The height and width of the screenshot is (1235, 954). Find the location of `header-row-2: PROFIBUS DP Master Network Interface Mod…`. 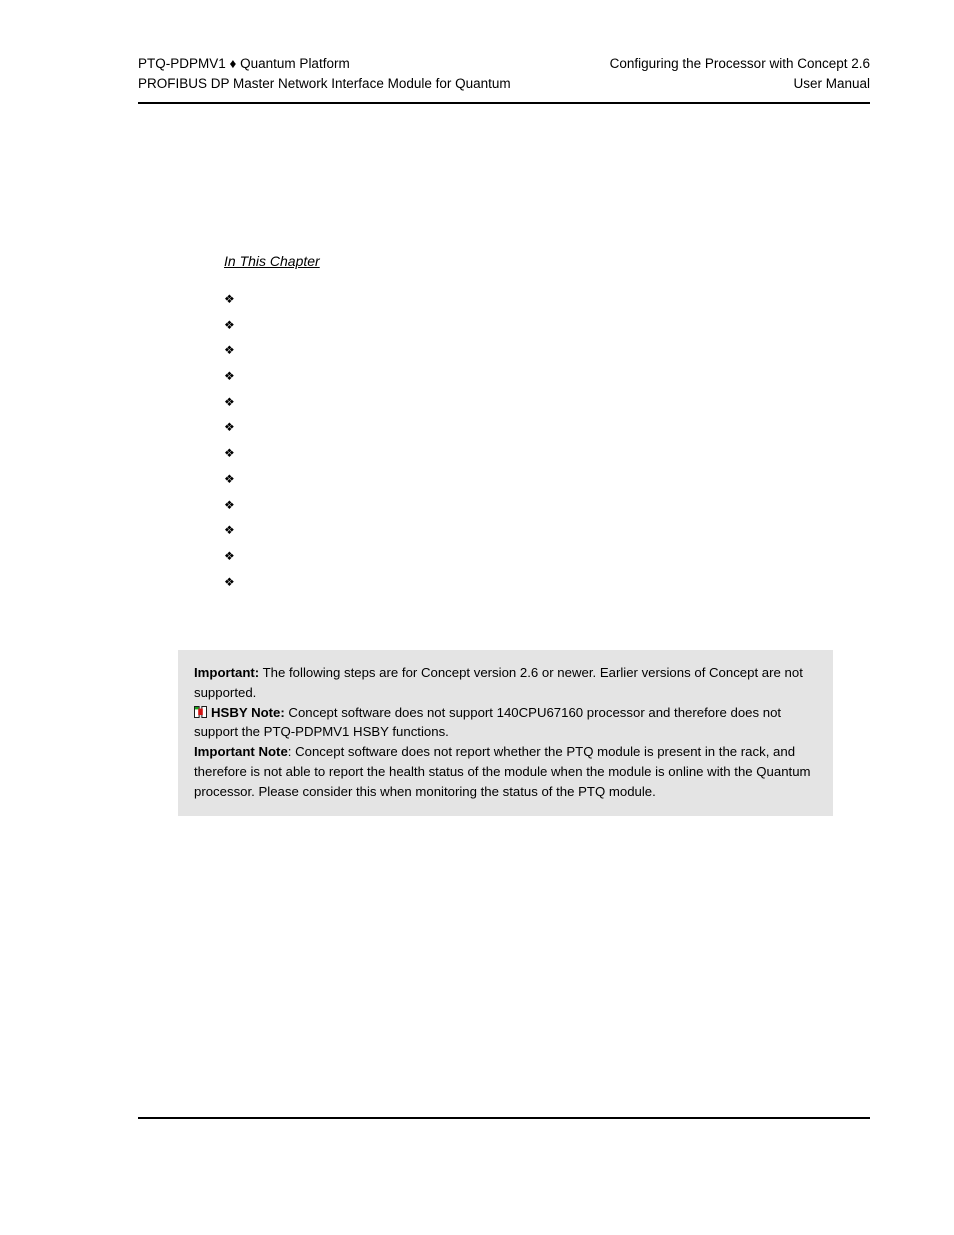

header-row-2: PROFIBUS DP Master Network Interface Mod… is located at coordinates (504, 84).